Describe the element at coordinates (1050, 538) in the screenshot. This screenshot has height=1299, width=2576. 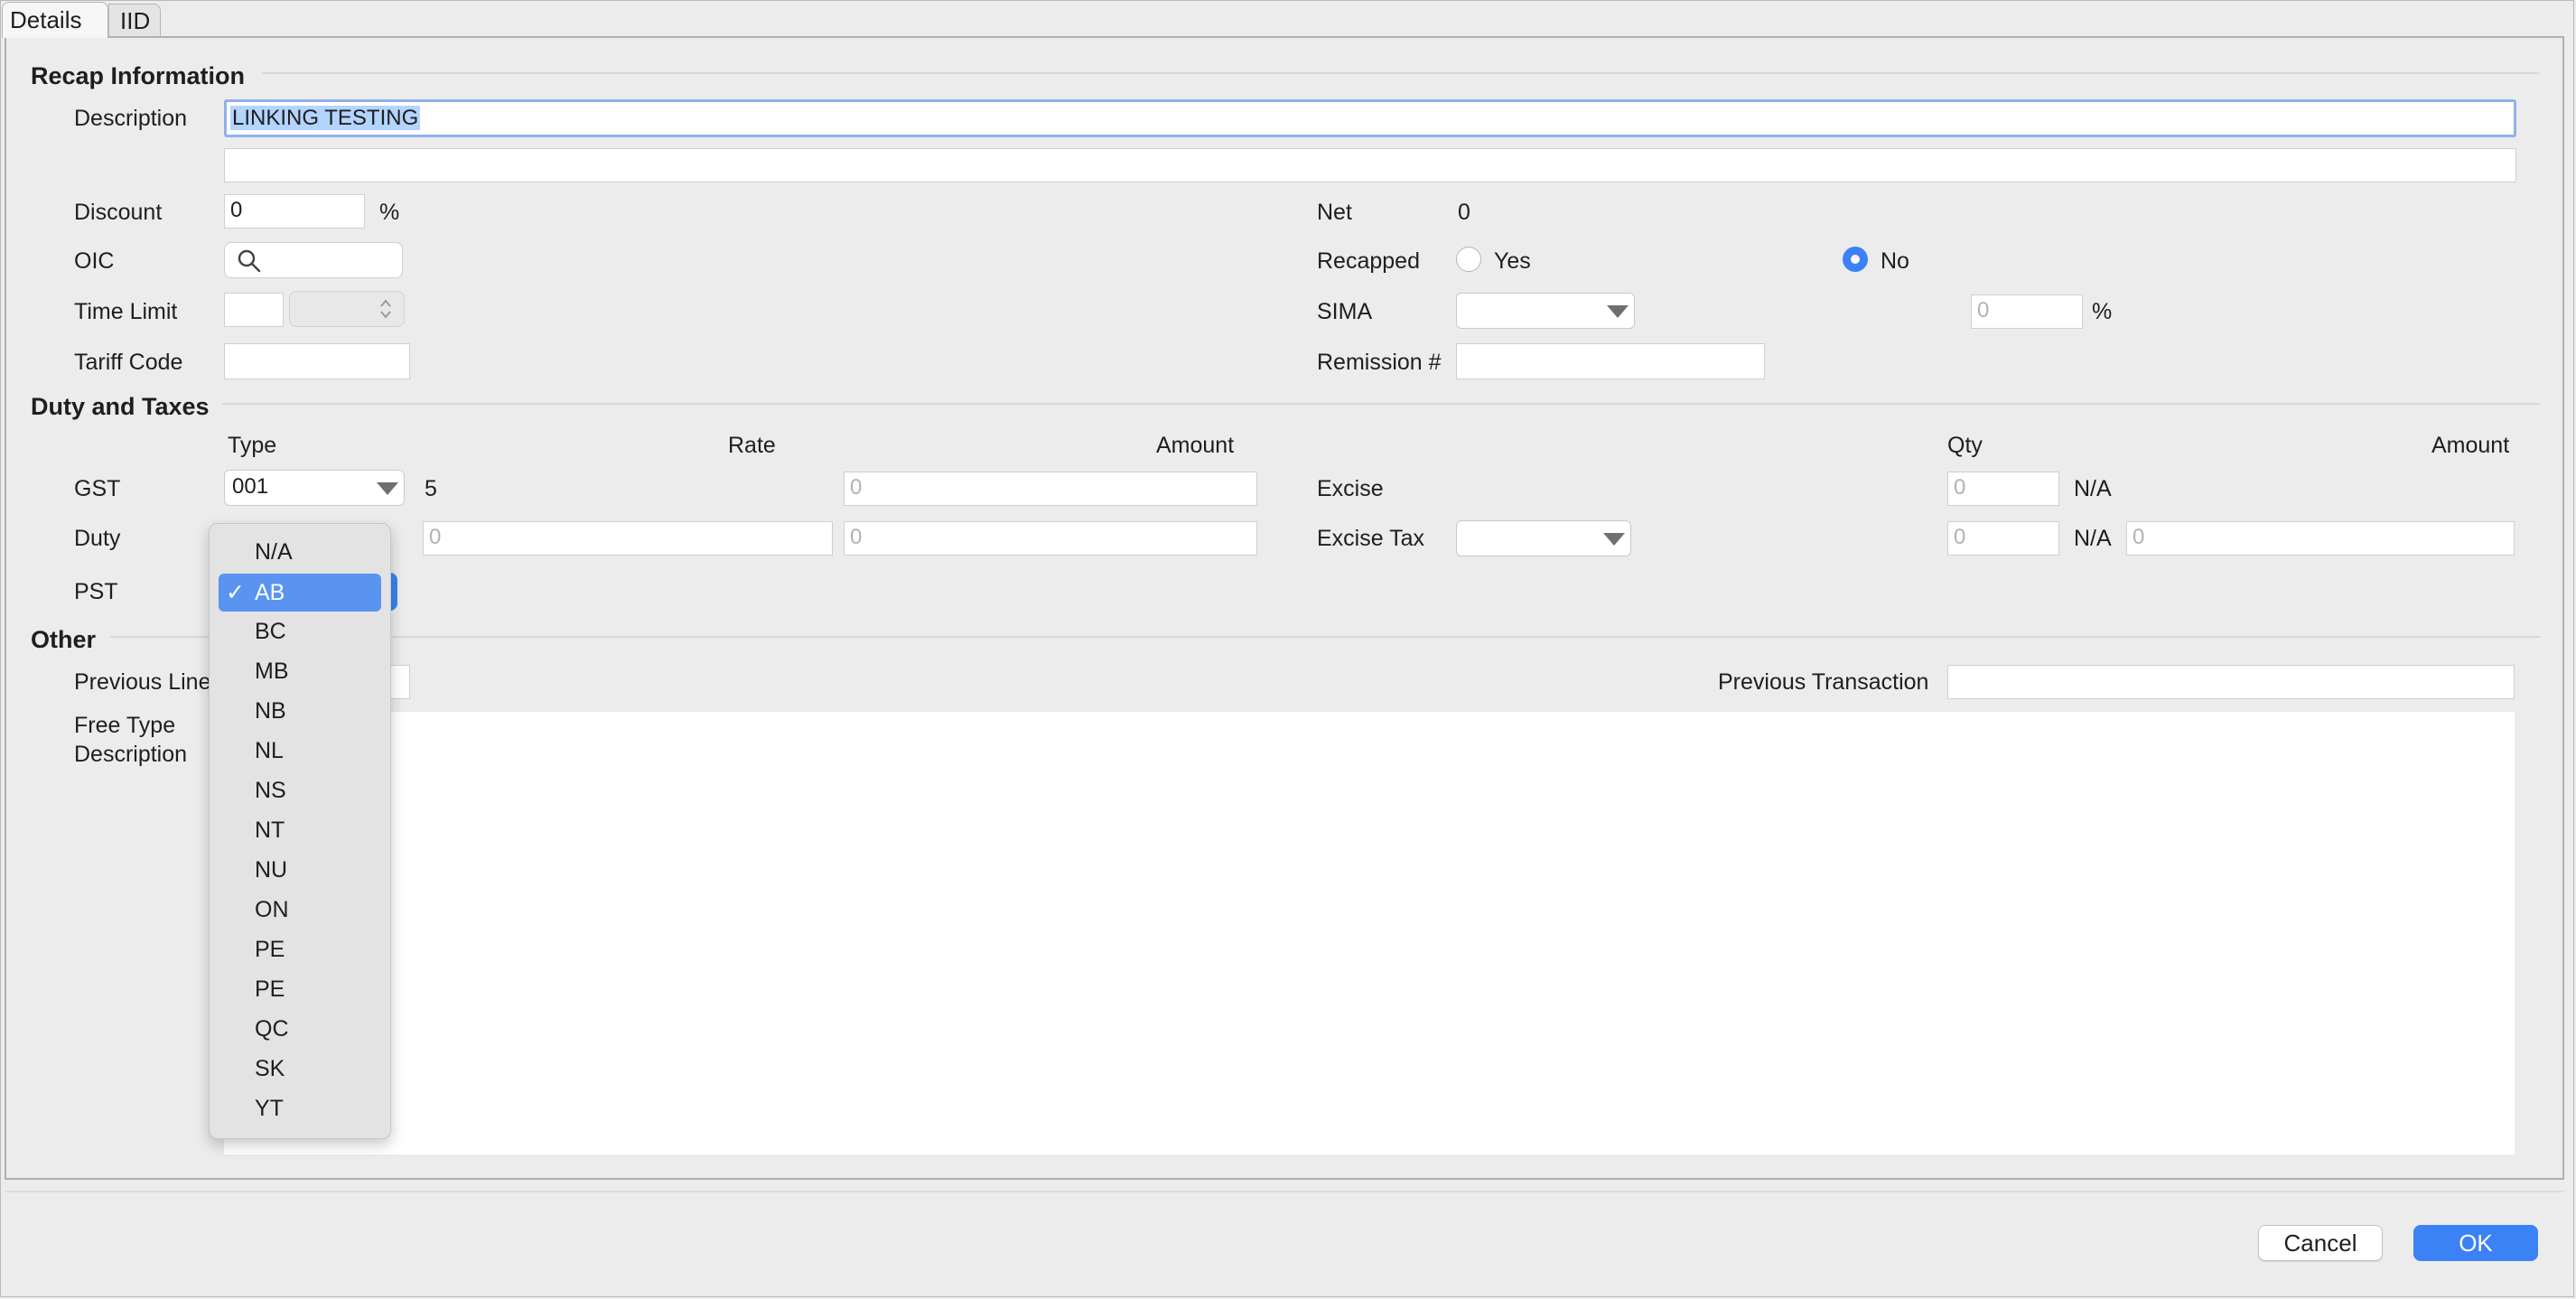
I see `duty-amount-input: 0` at that location.